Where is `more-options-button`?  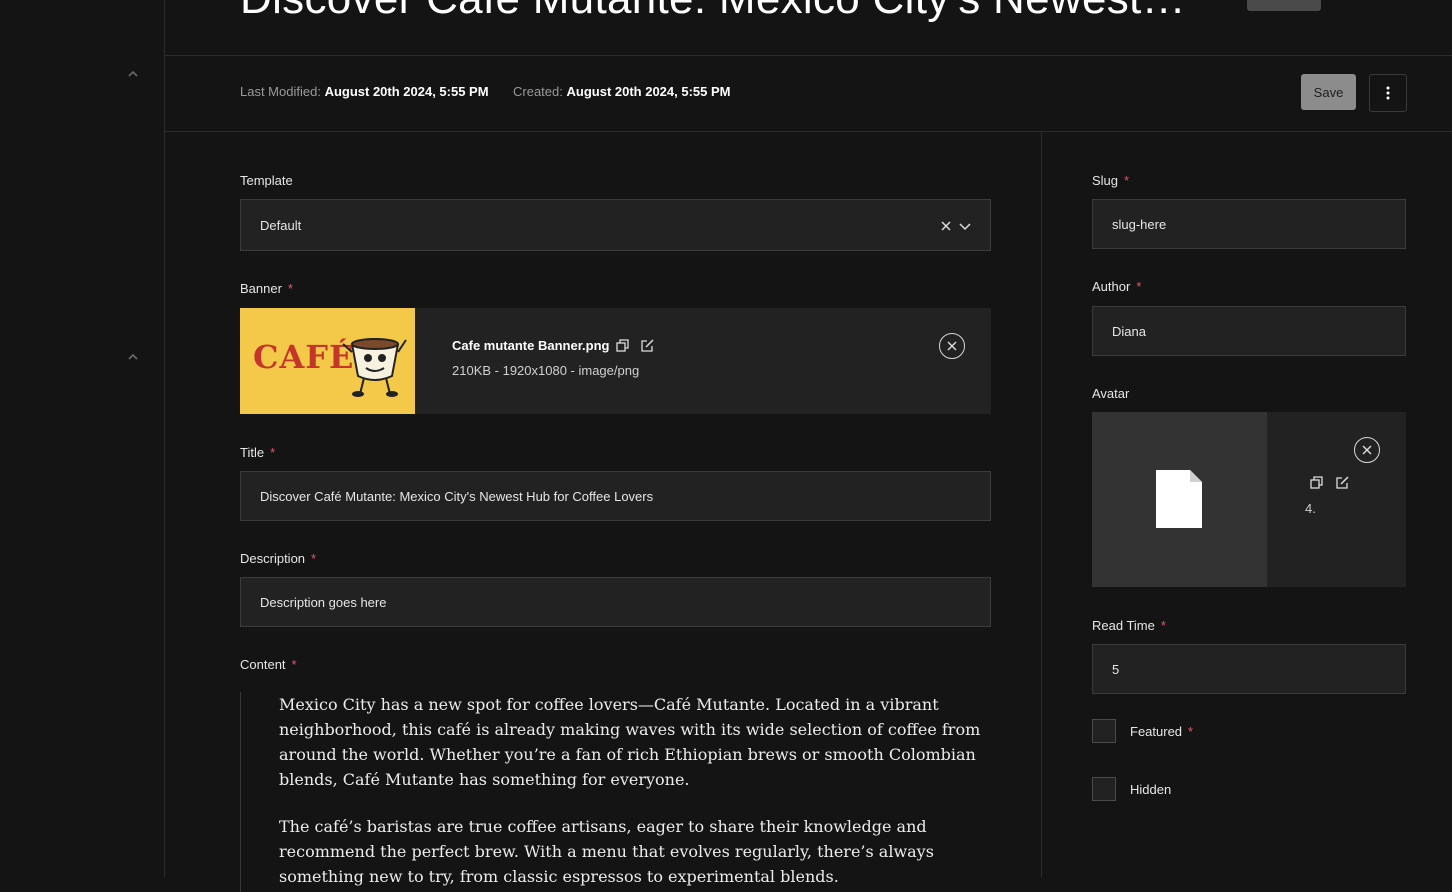
more-options-button is located at coordinates (1388, 93).